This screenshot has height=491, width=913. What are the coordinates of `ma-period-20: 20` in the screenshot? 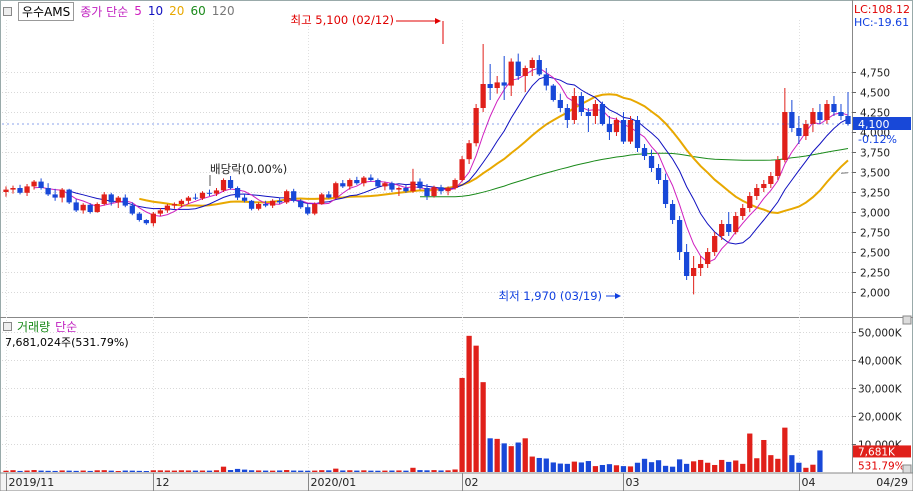 It's located at (177, 11).